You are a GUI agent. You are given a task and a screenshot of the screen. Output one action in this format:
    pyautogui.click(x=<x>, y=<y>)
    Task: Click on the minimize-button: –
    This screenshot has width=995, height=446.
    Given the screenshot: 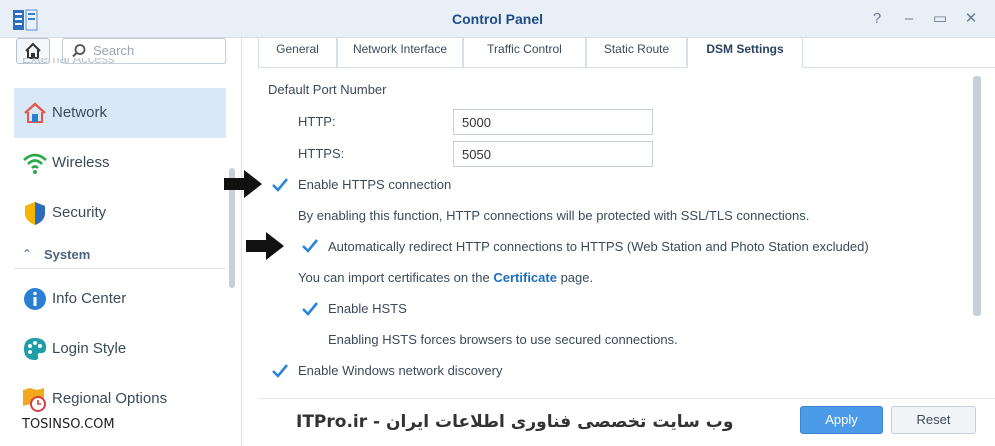 What is the action you would take?
    pyautogui.click(x=909, y=19)
    